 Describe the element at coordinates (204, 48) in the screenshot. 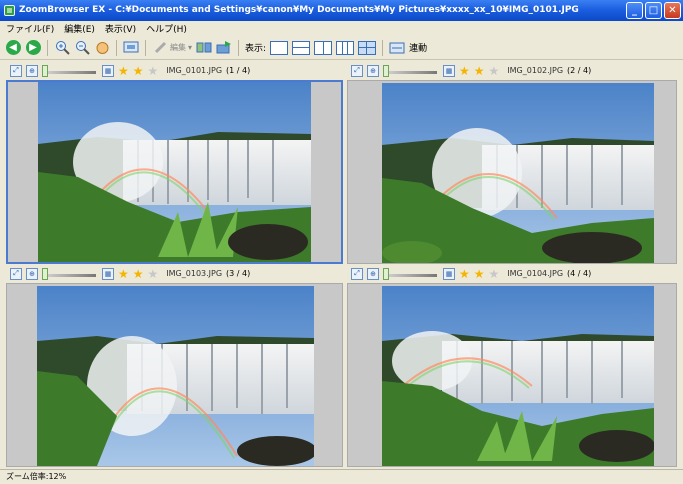

I see `compare-button` at that location.